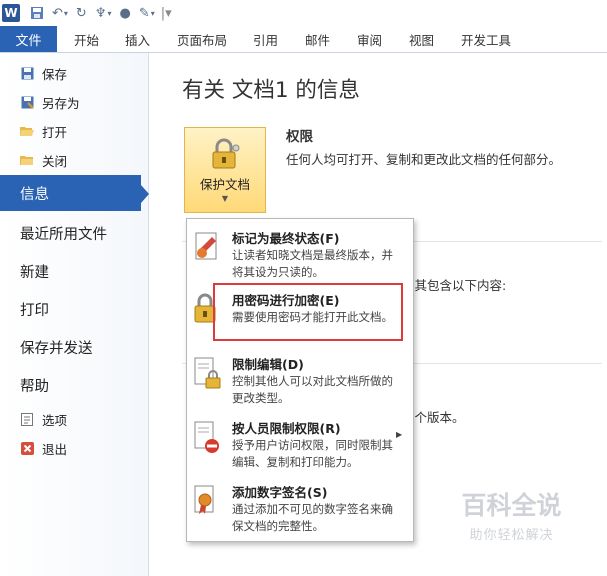 This screenshot has height=576, width=607. I want to click on menu-item-restrict-editing: 限制编辑(D) 控制其他人可以对此文档所做的更改类型。, so click(300, 380).